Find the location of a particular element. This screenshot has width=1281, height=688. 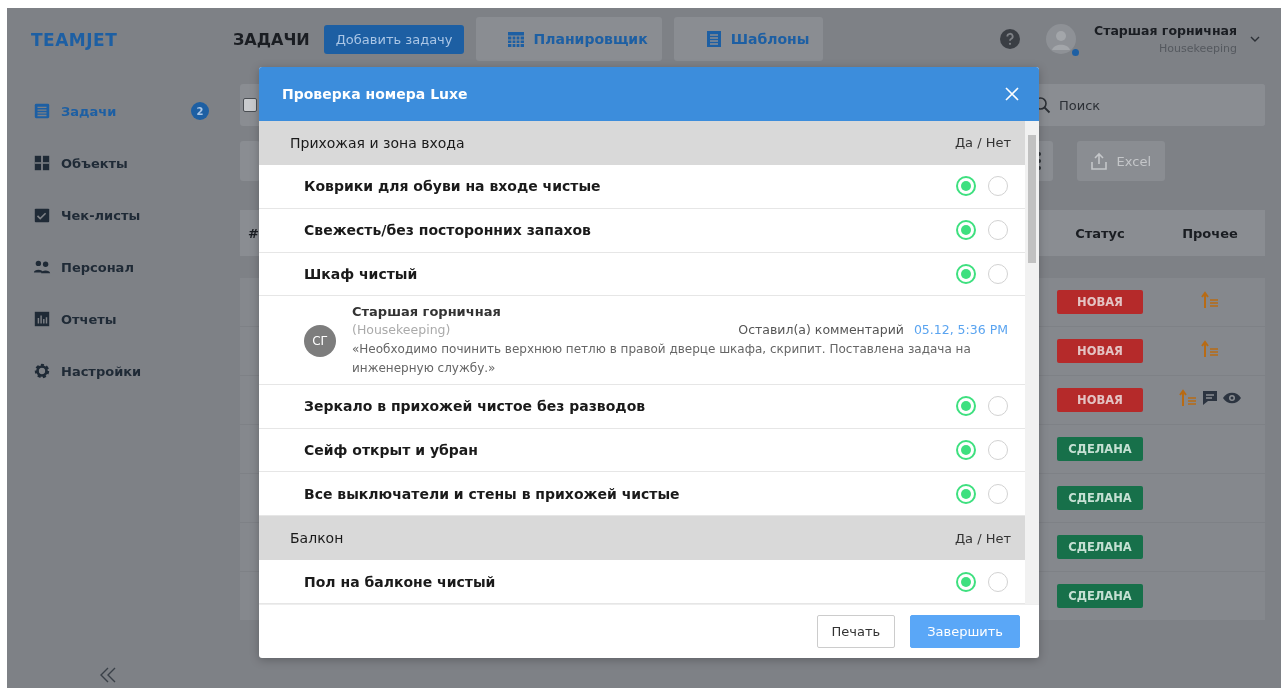

section-title: Прихожая и зона входа is located at coordinates (377, 142).